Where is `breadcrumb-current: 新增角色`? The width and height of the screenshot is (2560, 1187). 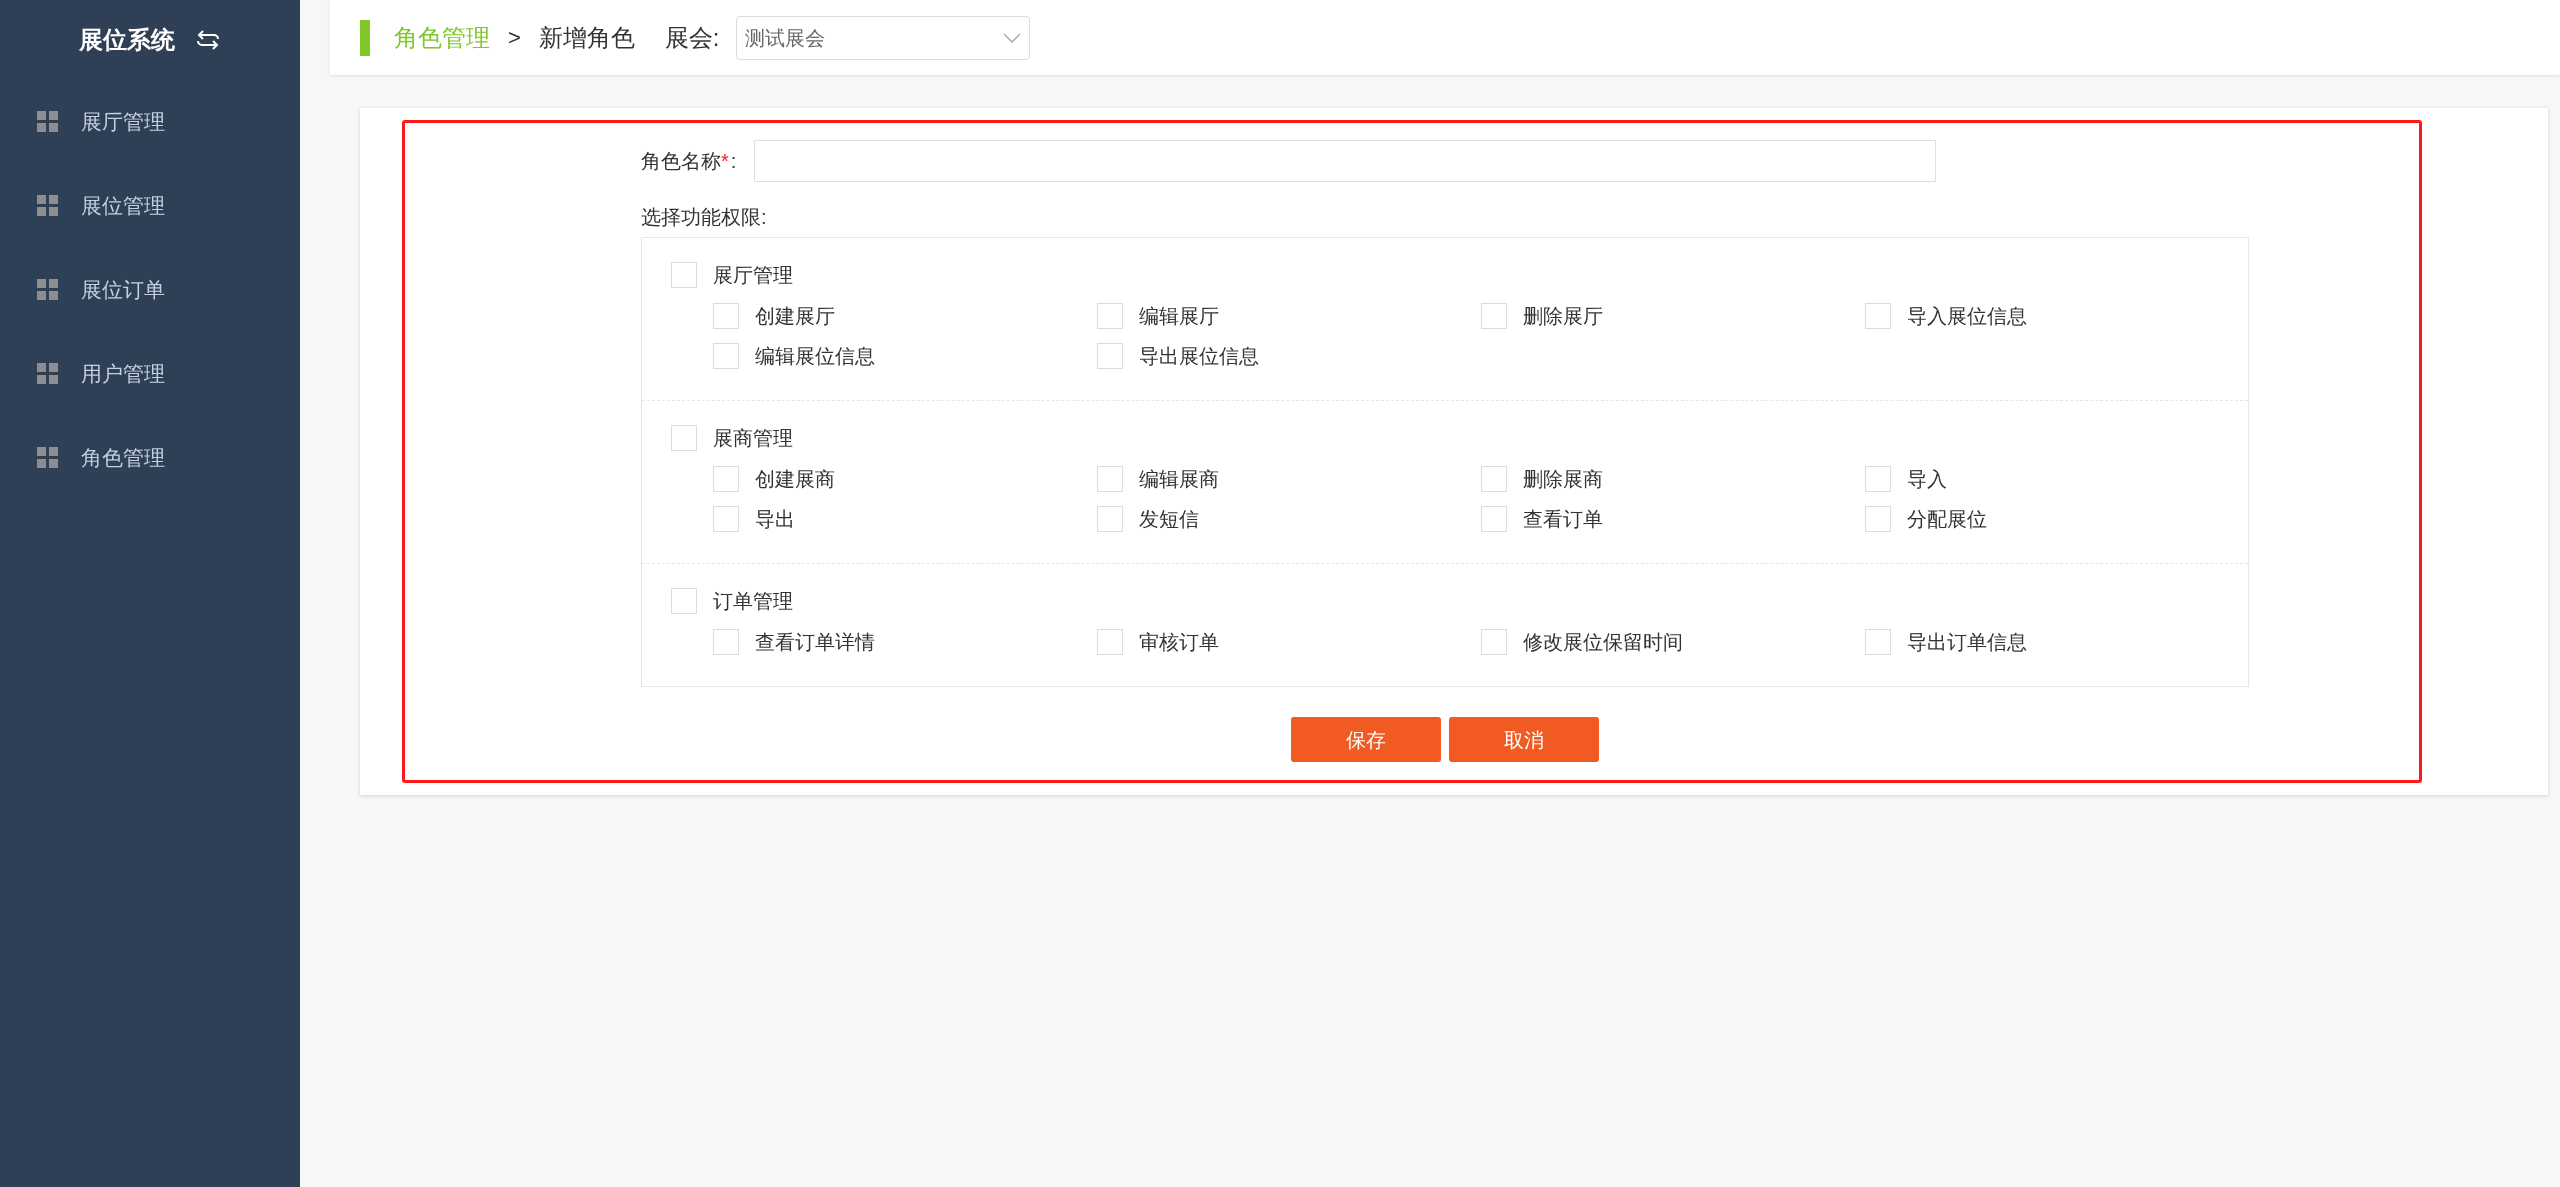
breadcrumb-current: 新增角色 is located at coordinates (586, 37).